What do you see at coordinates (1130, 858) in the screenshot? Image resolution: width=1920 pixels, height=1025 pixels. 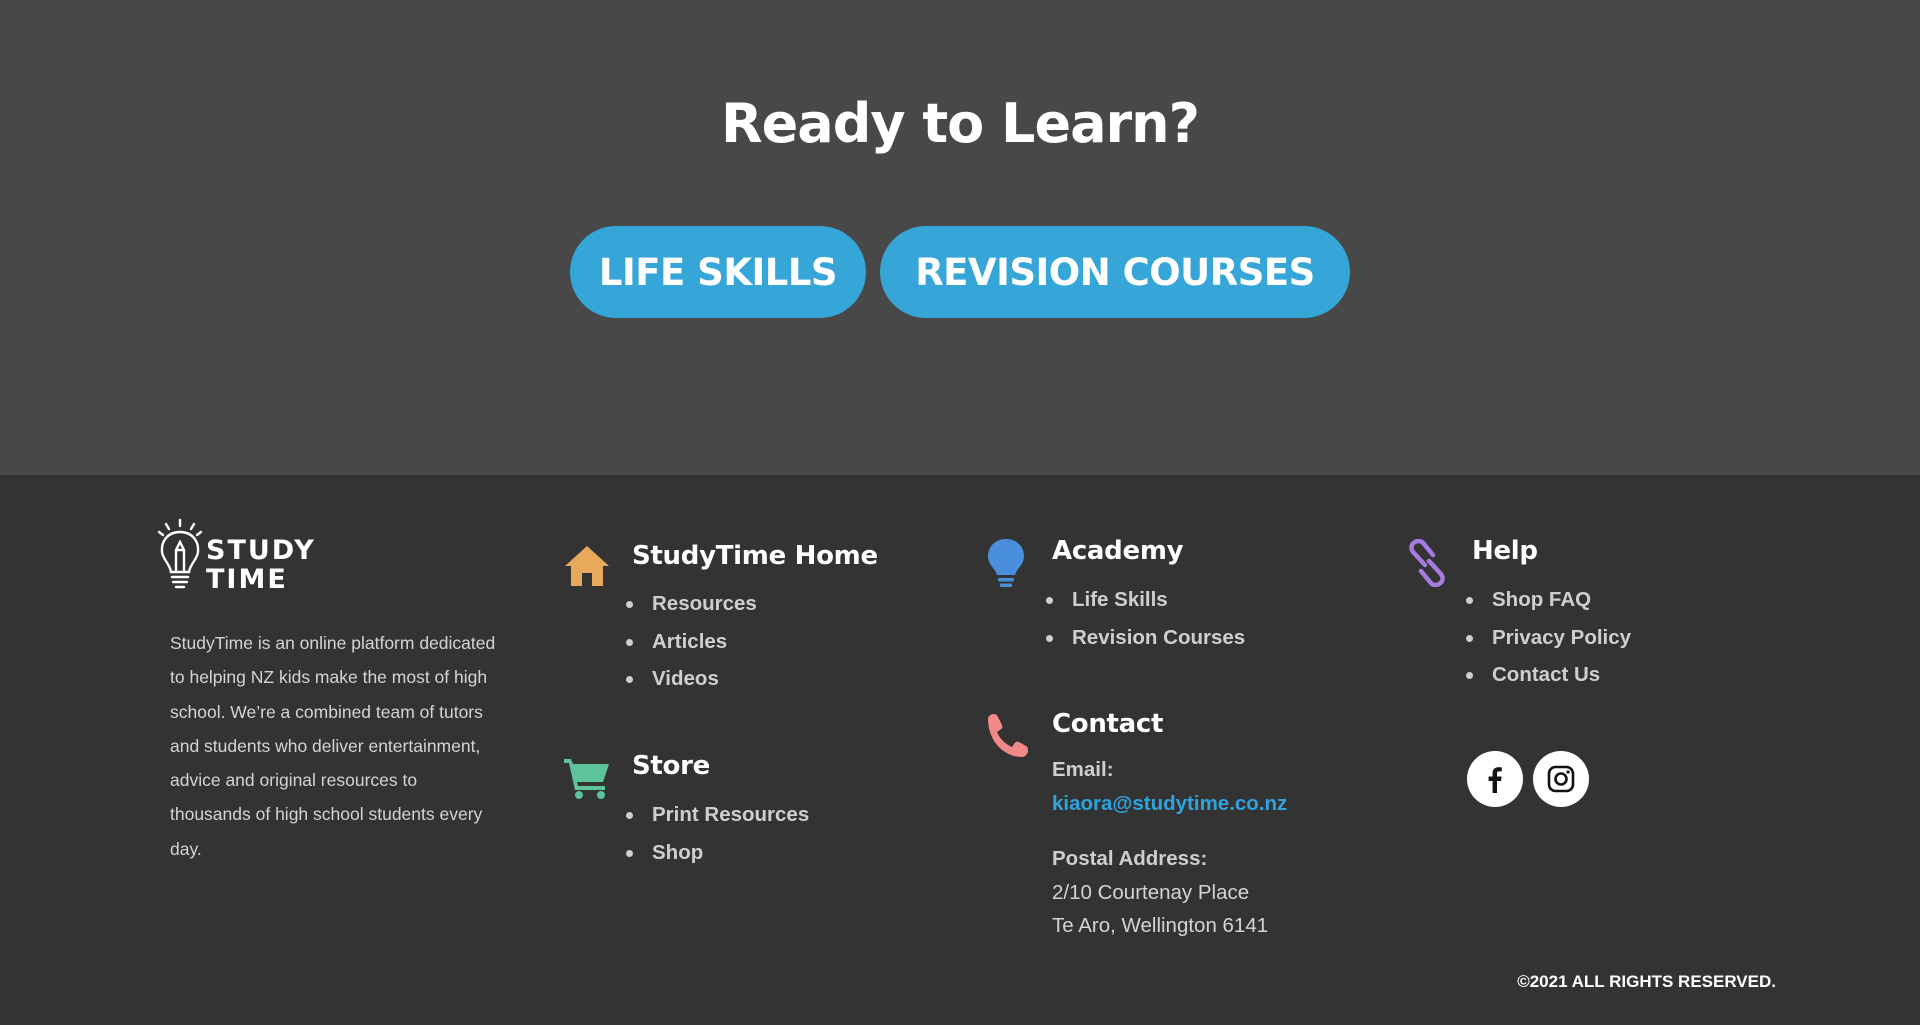 I see `postal-address-label: Postal Address:` at bounding box center [1130, 858].